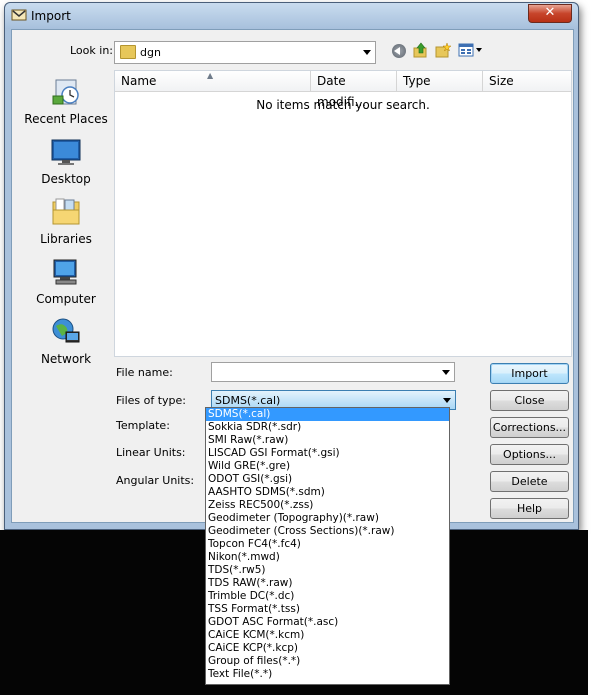  What do you see at coordinates (327, 440) in the screenshot?
I see `file-type-option: SMI Raw(*.raw)` at bounding box center [327, 440].